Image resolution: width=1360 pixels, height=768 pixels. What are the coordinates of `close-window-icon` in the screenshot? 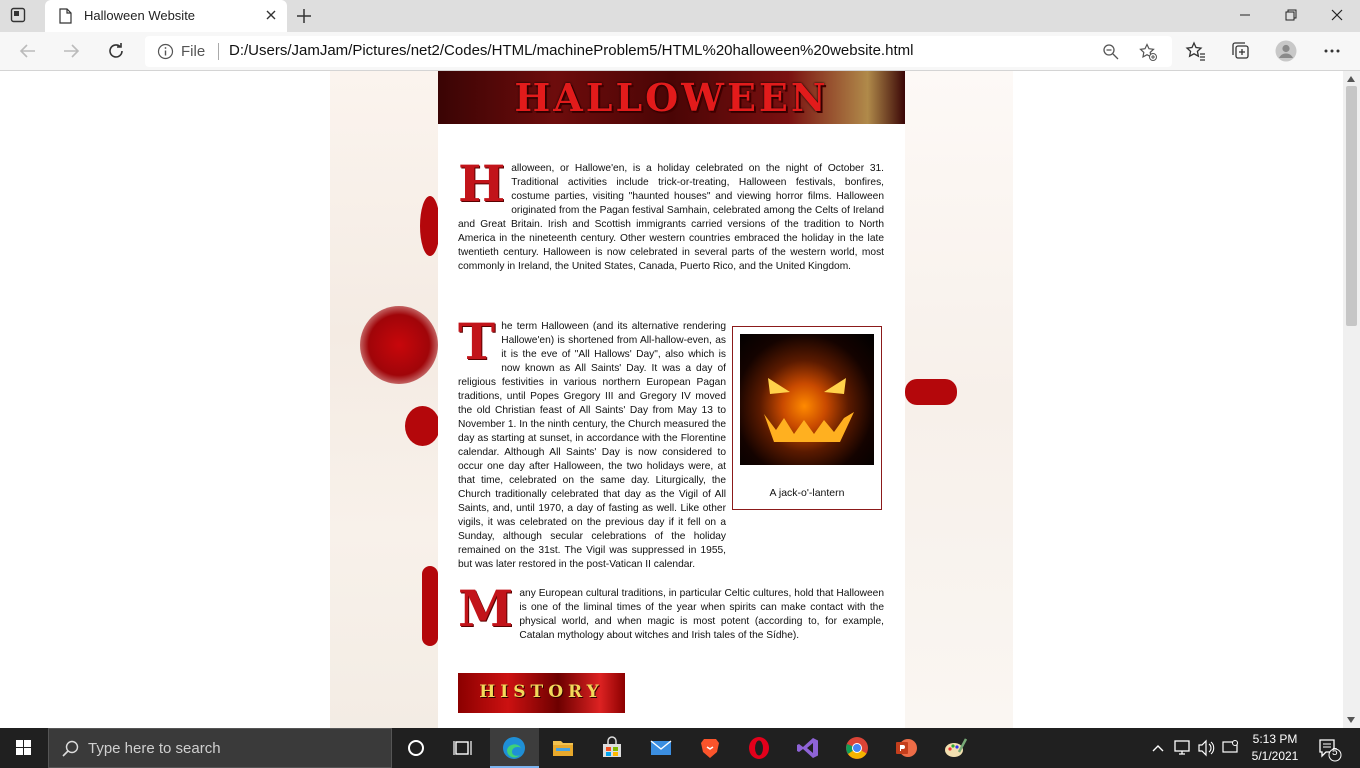 It's located at (1337, 15).